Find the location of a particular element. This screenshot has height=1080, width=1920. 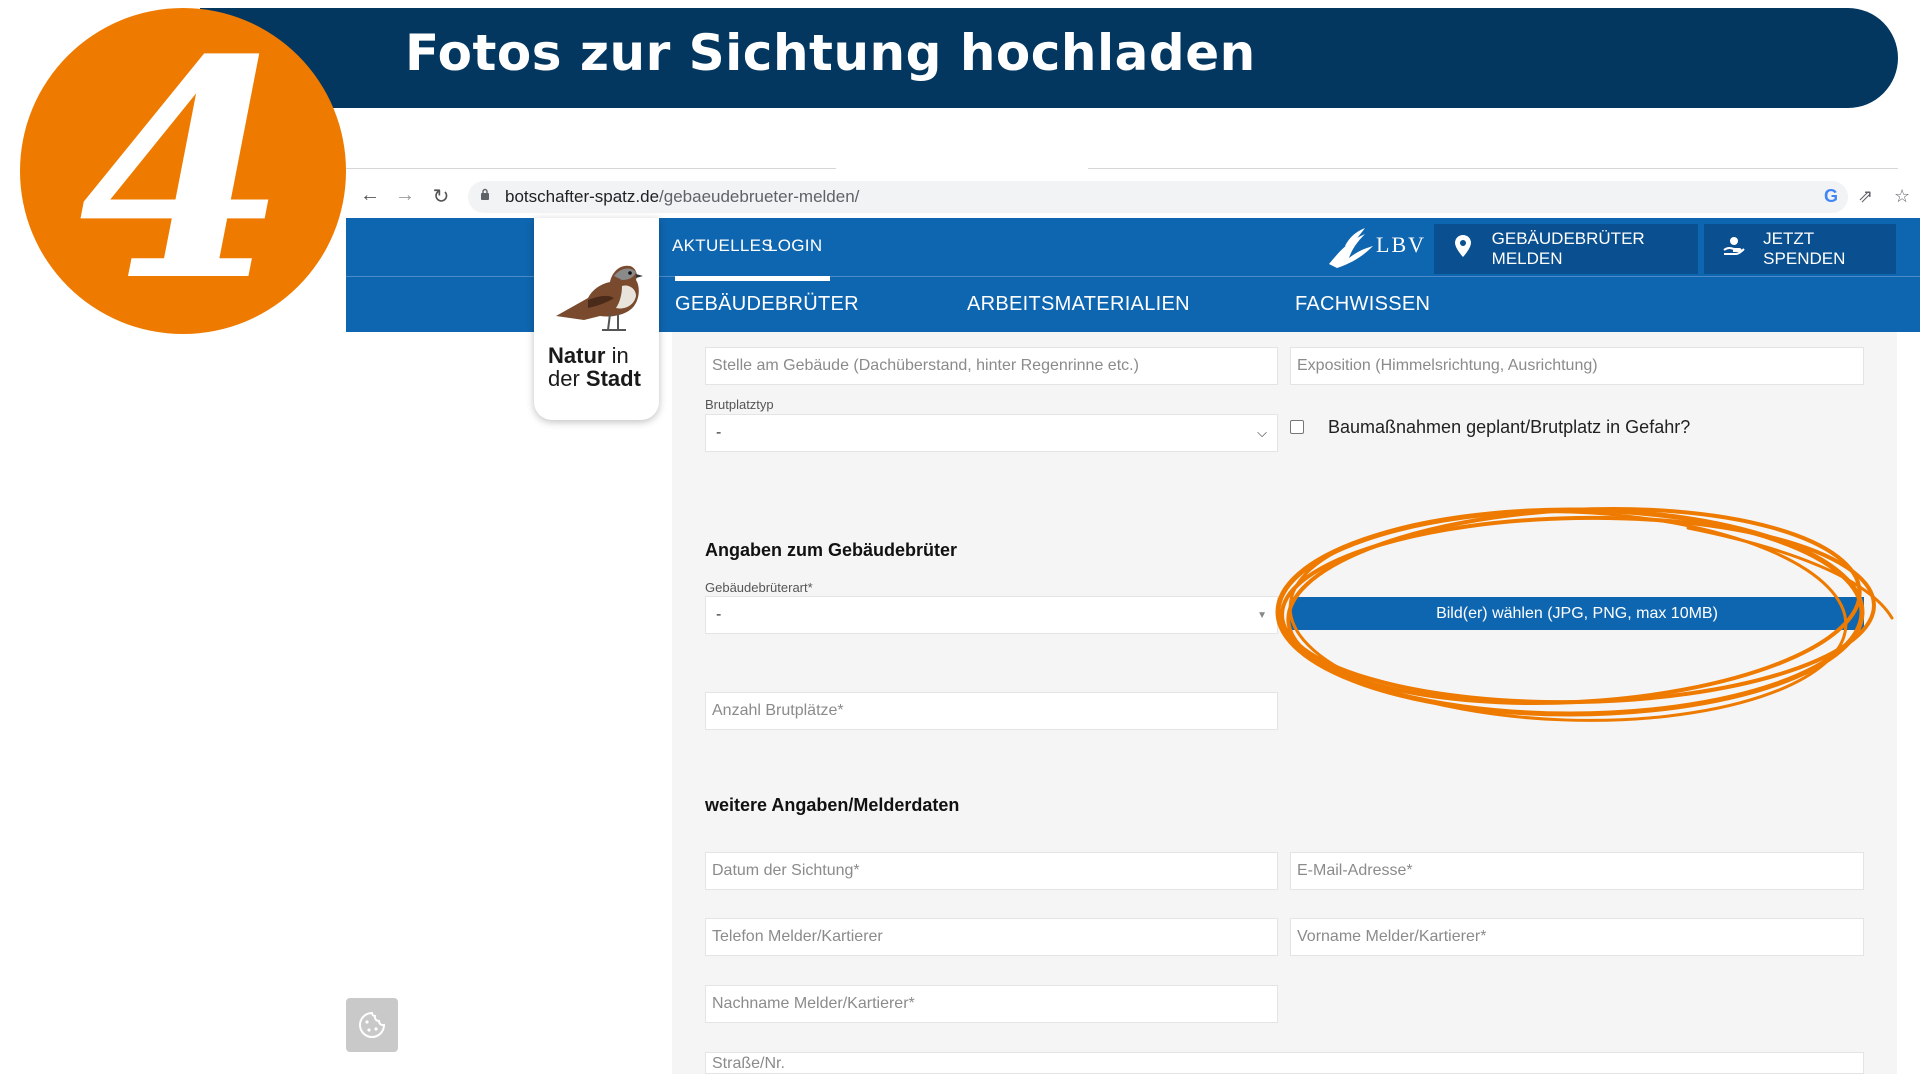

section-heading-gebaeudebrueter: Angaben zum Gebäudebrüter is located at coordinates (831, 550).